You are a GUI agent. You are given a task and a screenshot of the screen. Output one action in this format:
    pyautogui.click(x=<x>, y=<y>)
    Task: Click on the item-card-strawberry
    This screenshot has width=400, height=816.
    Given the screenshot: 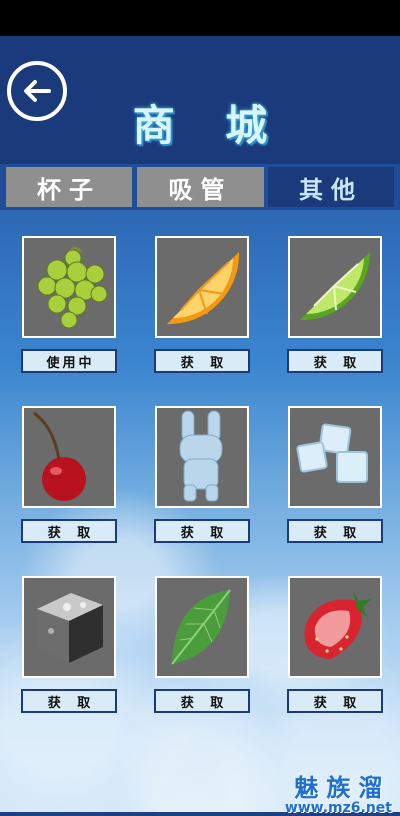 What is the action you would take?
    pyautogui.click(x=335, y=627)
    